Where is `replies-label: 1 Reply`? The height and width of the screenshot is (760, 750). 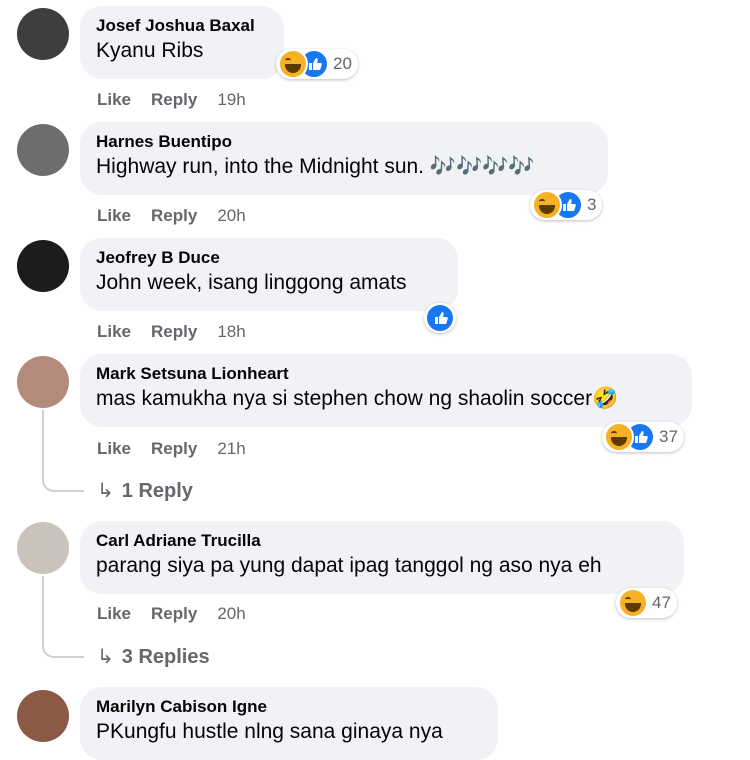
replies-label: 1 Reply is located at coordinates (157, 491).